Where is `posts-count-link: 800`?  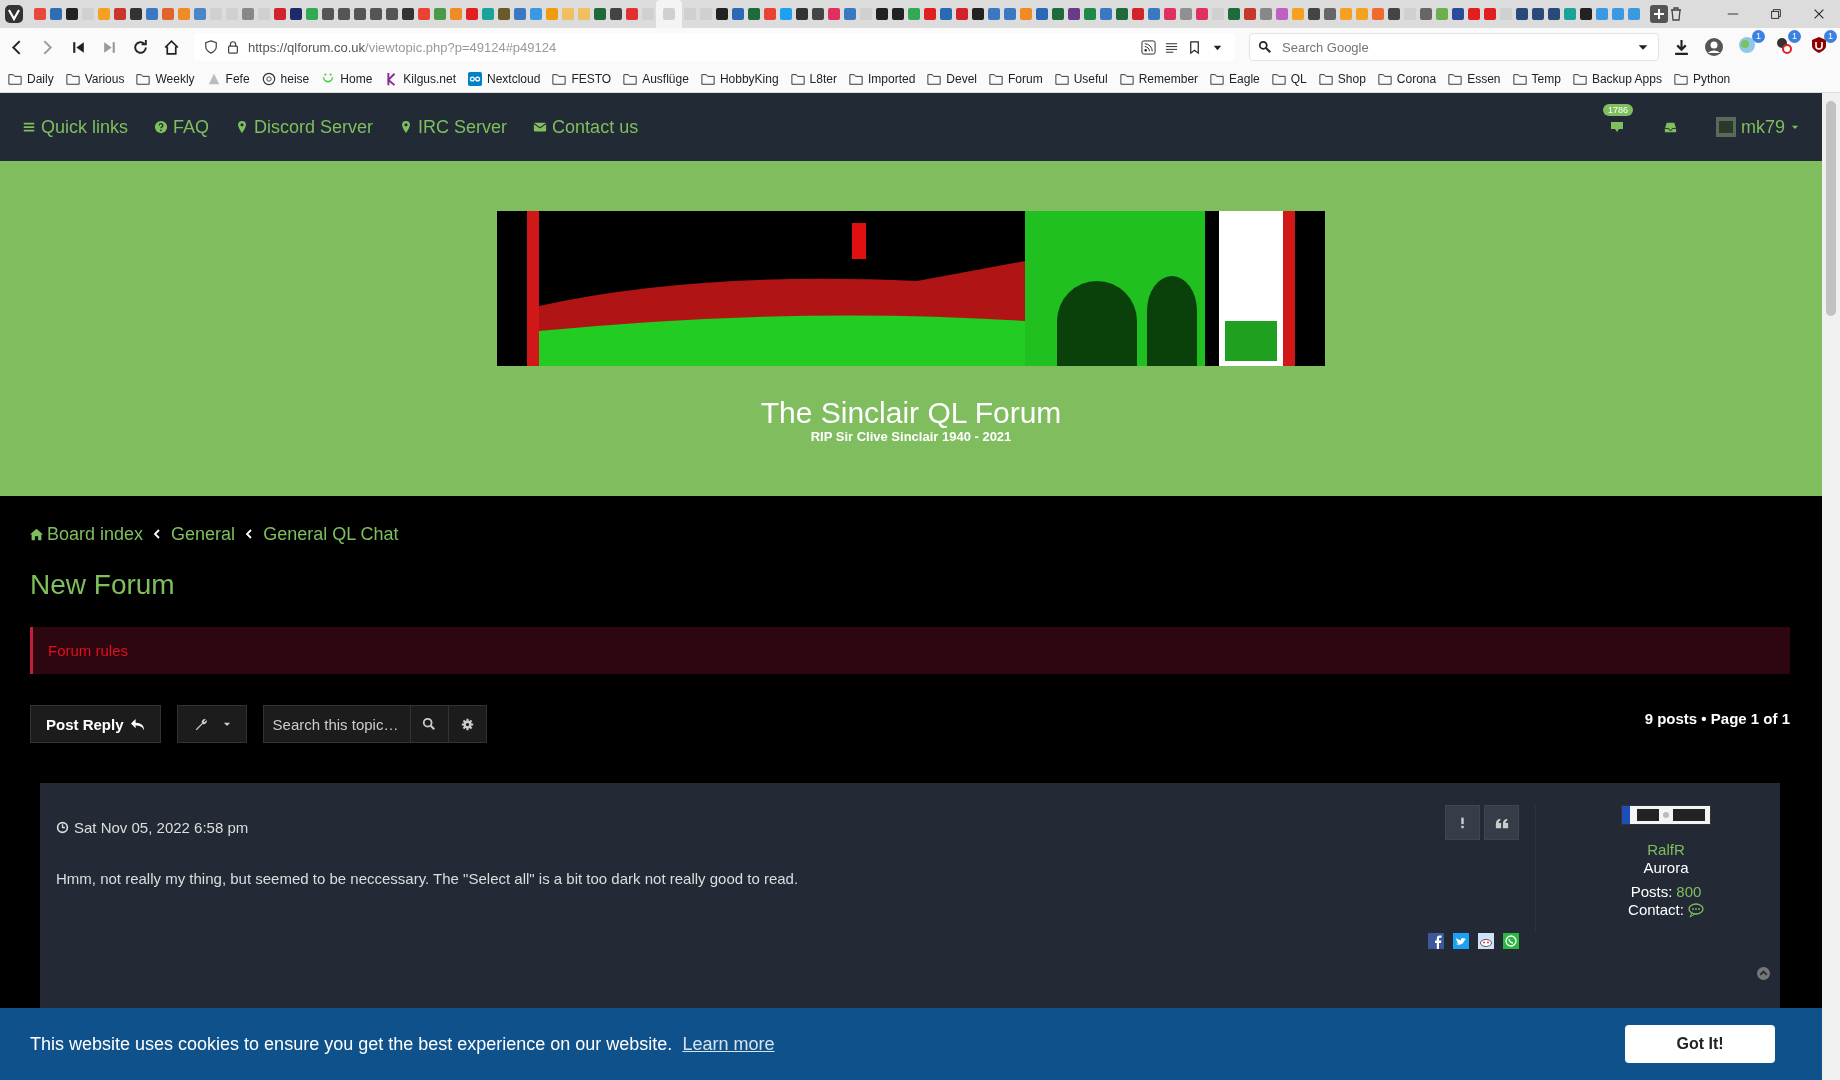 posts-count-link: 800 is located at coordinates (1689, 892).